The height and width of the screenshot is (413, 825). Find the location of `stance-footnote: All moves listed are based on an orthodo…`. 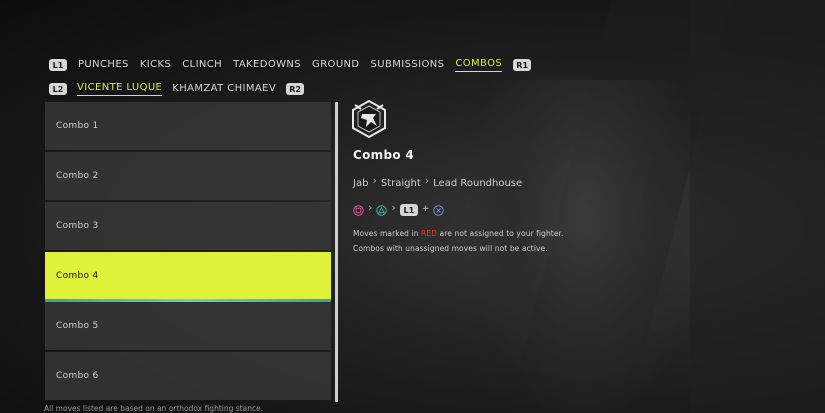

stance-footnote: All moves listed are based on an orthodo… is located at coordinates (154, 408).